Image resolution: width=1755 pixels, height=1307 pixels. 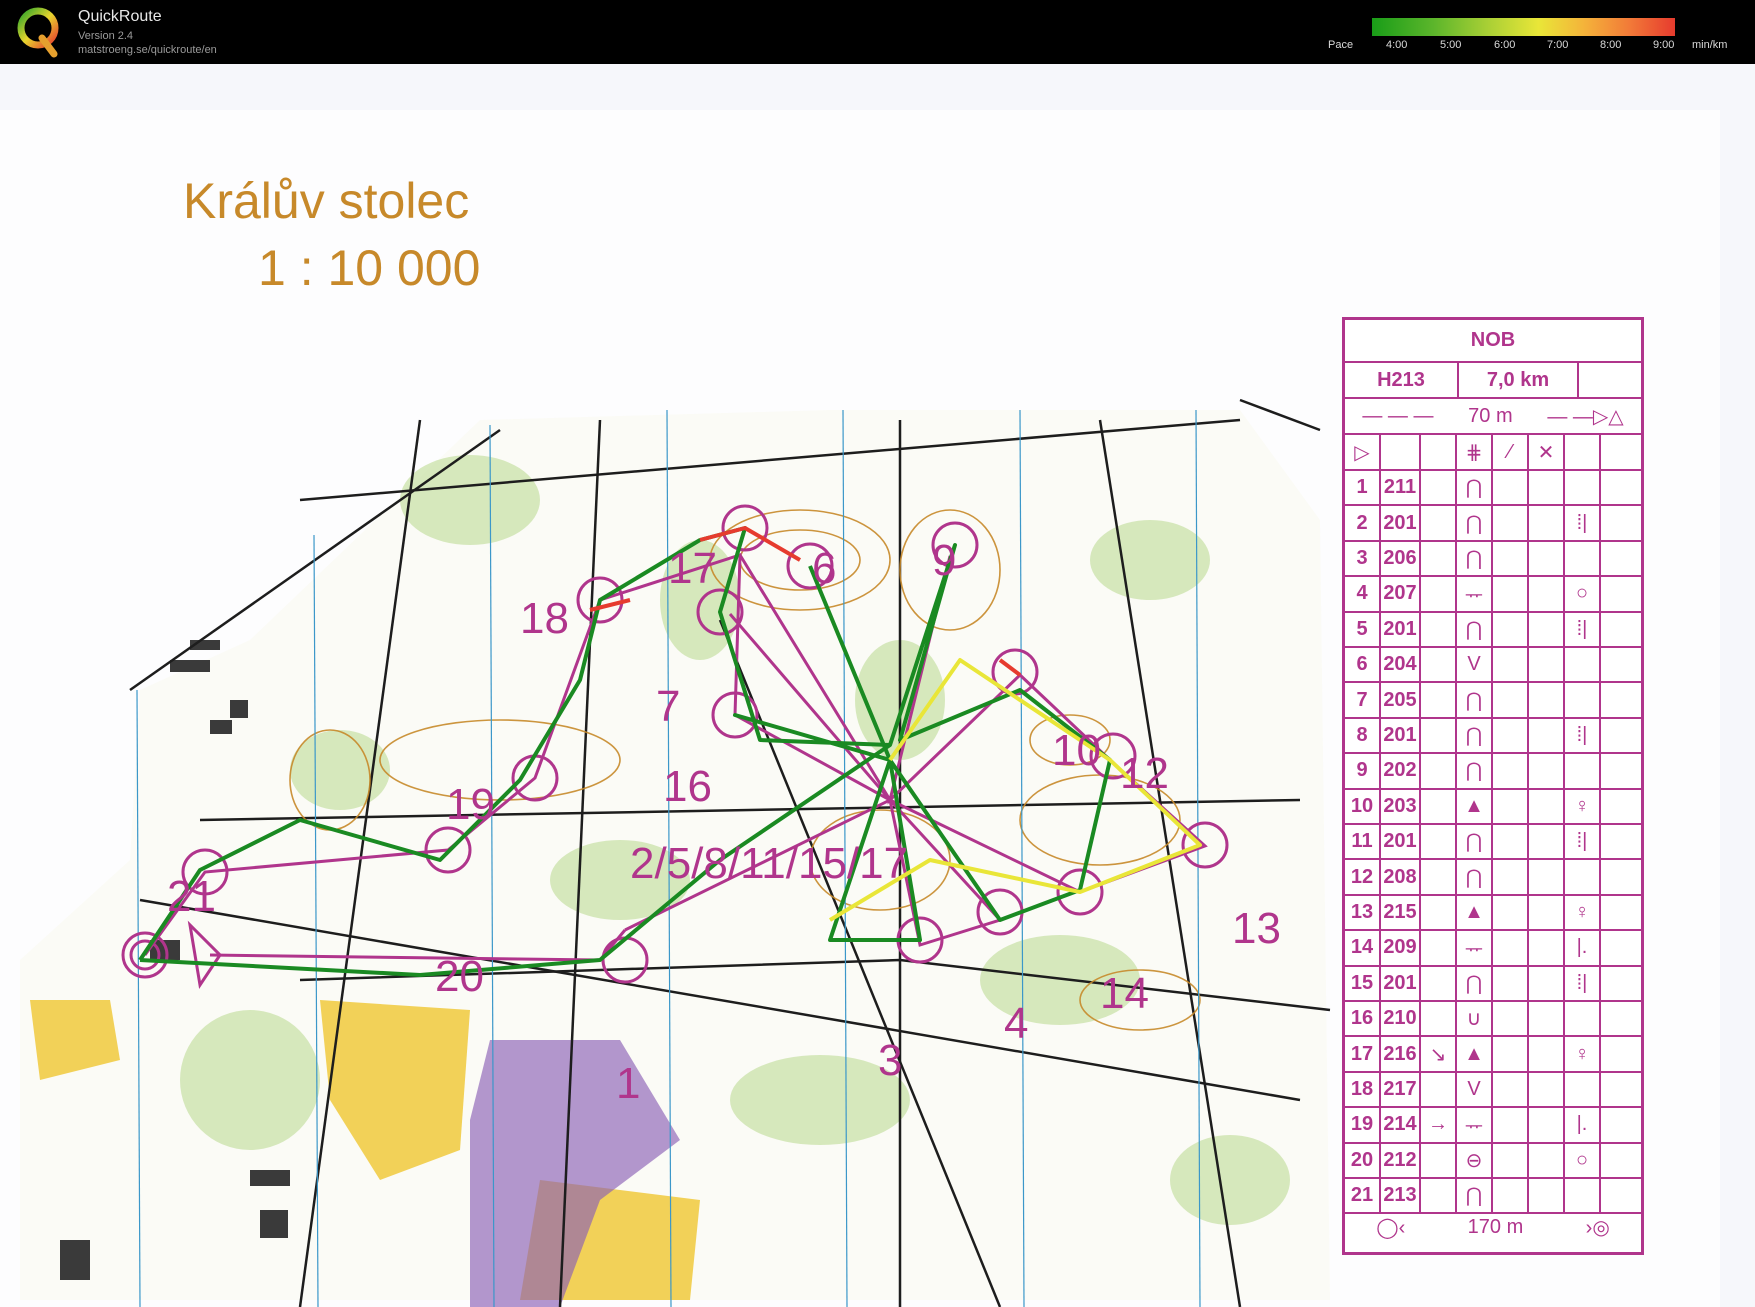 What do you see at coordinates (1401, 665) in the screenshot?
I see `desc-control-code: 204` at bounding box center [1401, 665].